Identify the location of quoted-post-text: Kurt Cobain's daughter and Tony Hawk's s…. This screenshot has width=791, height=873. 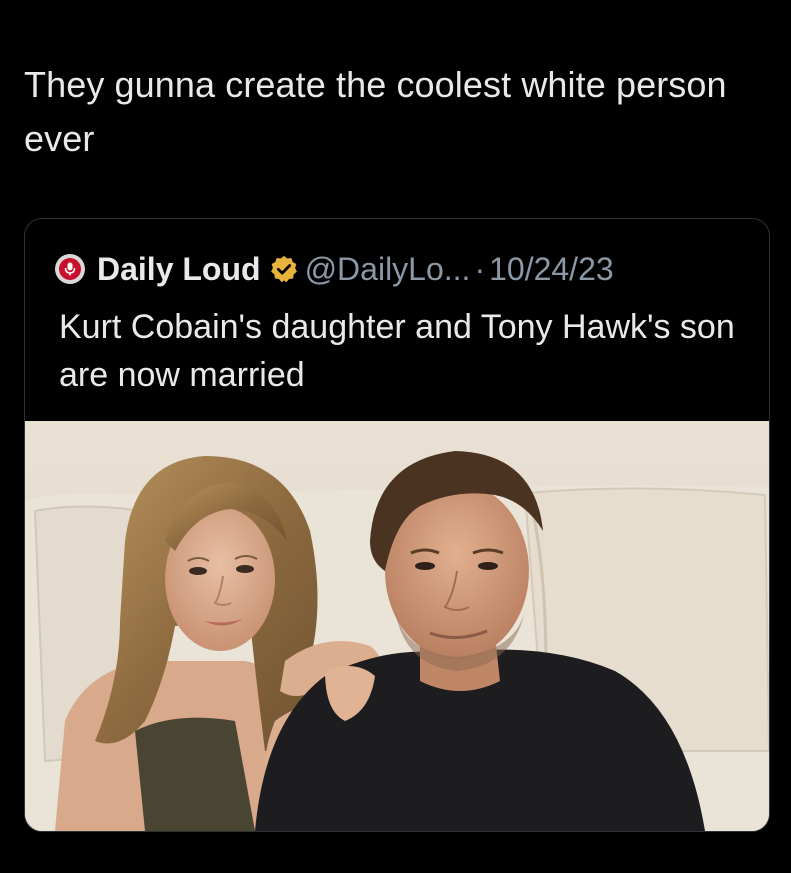
(397, 351).